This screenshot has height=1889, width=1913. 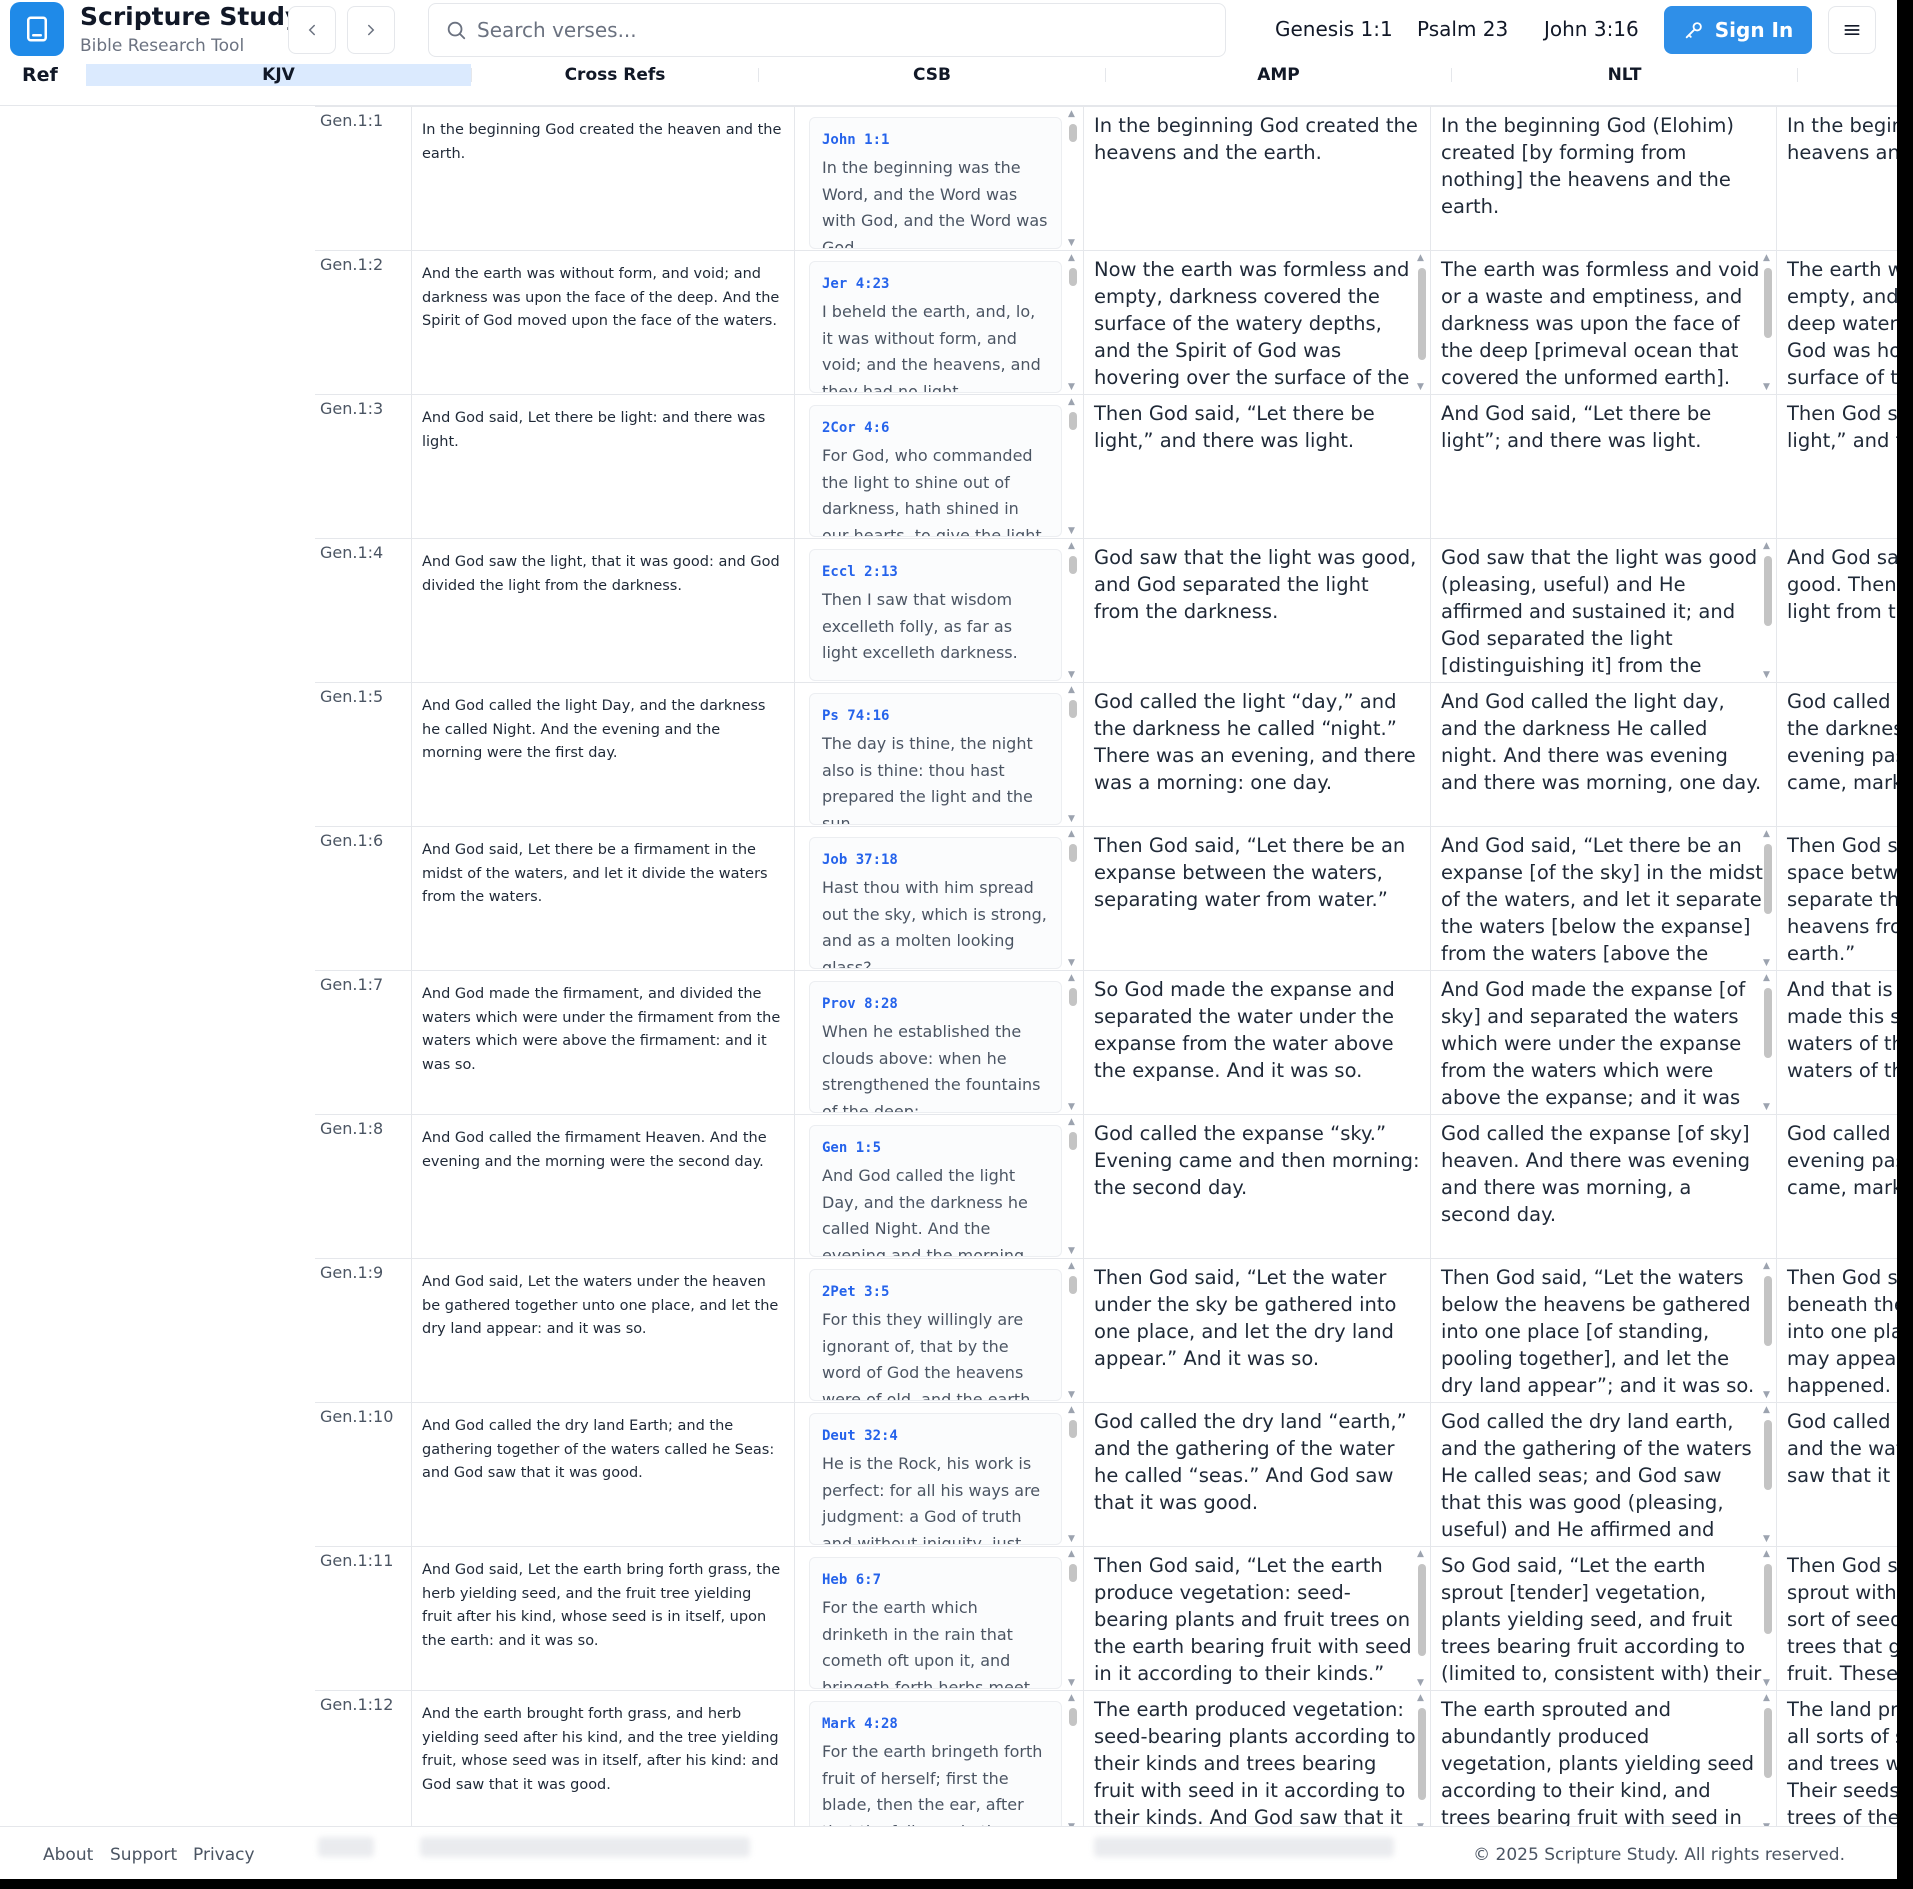 I want to click on column-header-kjv: KJV, so click(x=278, y=75).